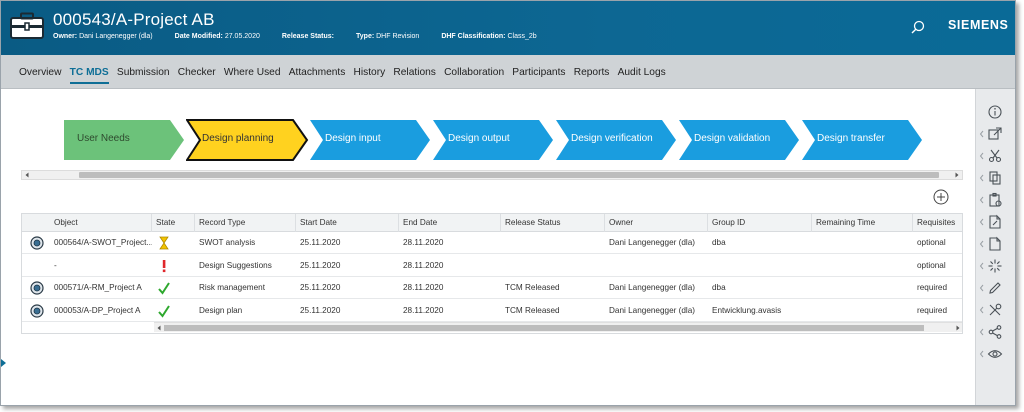 This screenshot has height=412, width=1024. Describe the element at coordinates (937, 223) in the screenshot. I see `column-header-requisites: Requisites` at that location.